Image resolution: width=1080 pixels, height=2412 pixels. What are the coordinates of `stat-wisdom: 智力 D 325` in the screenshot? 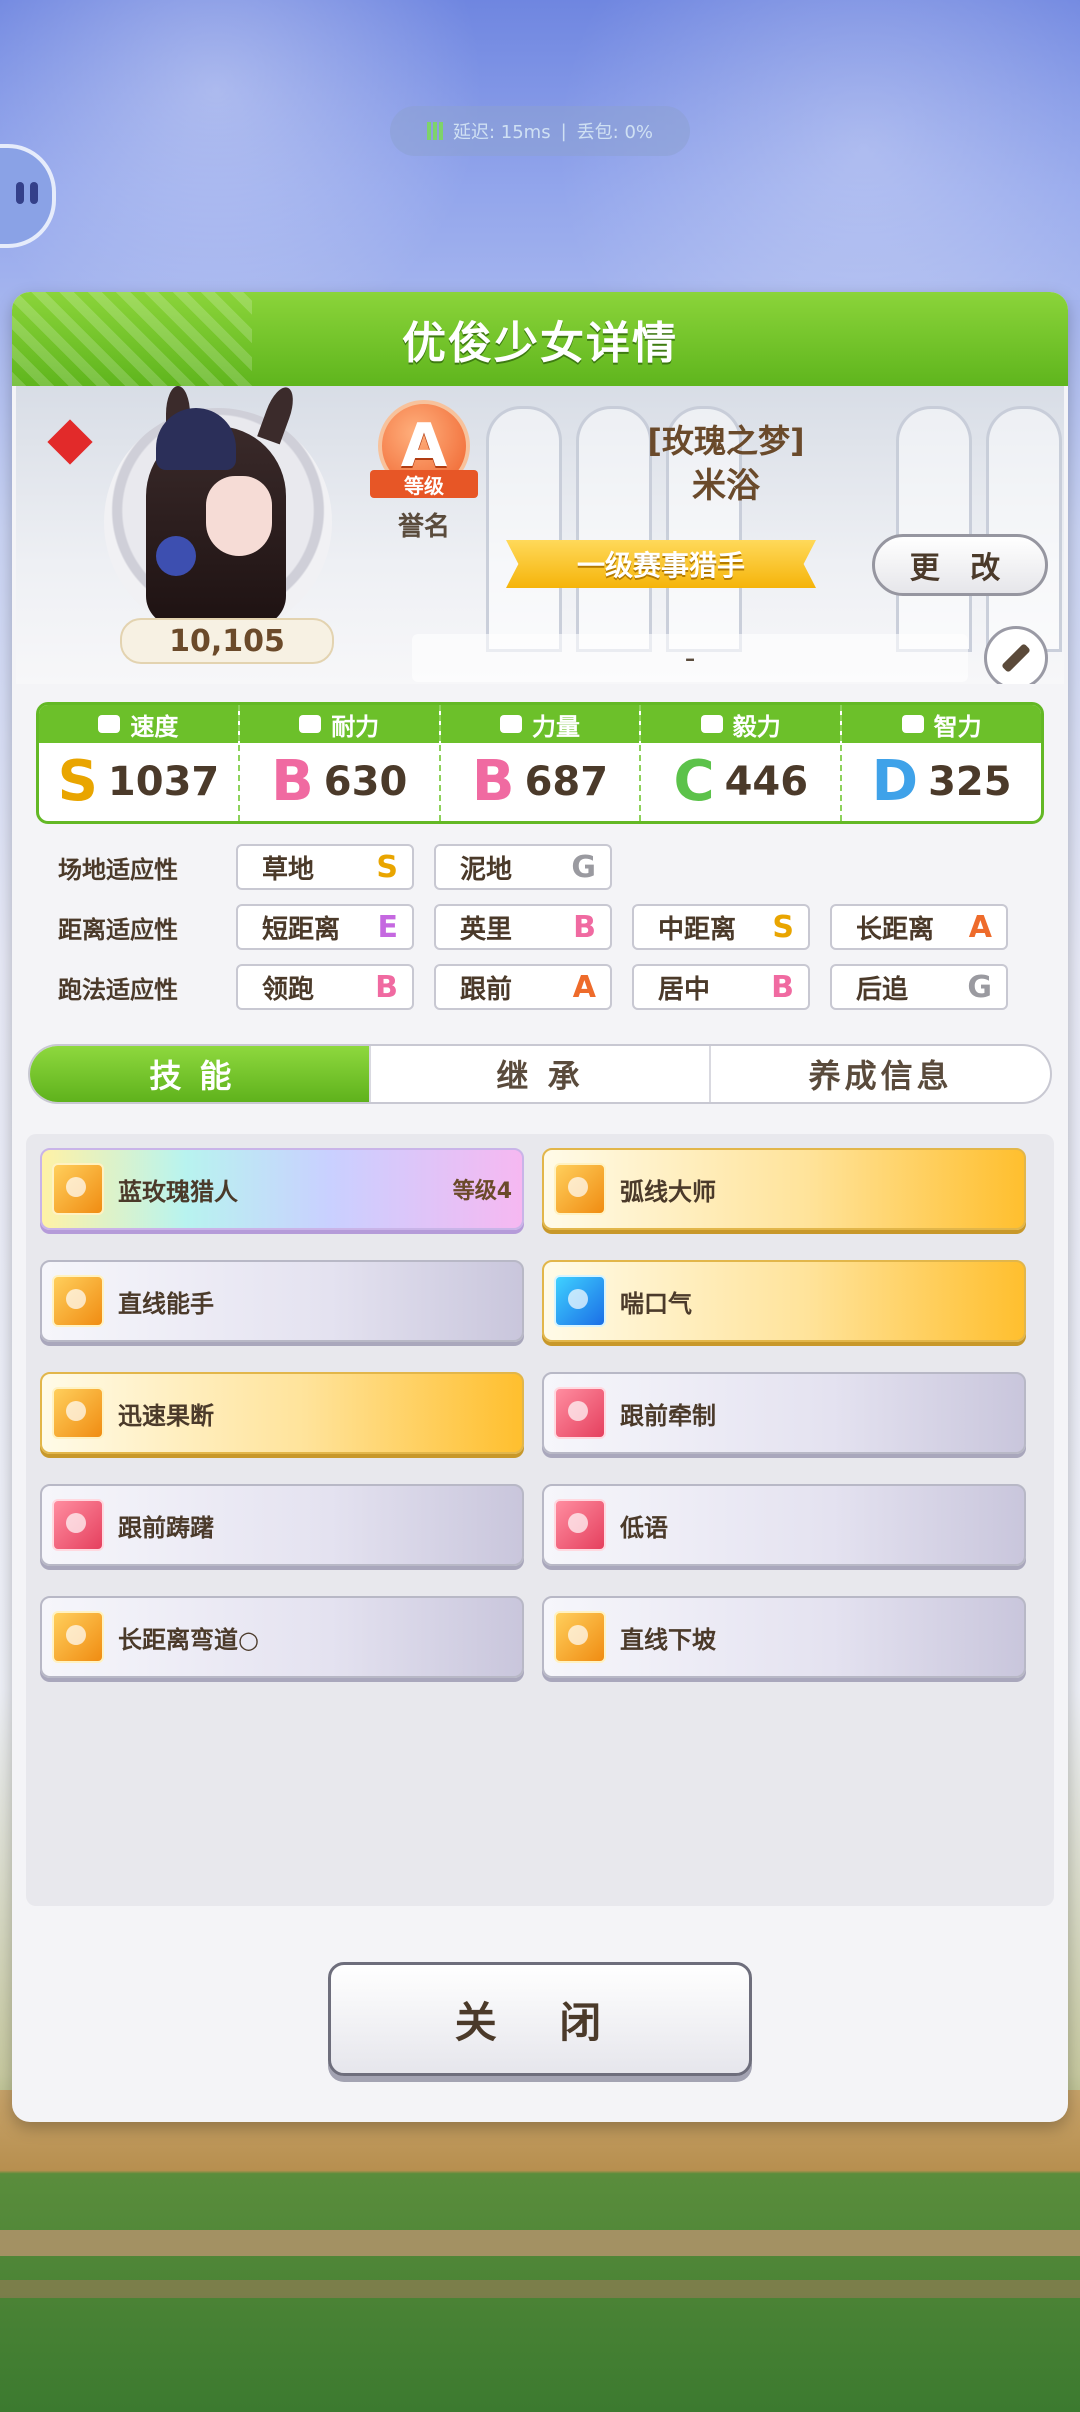 It's located at (941, 763).